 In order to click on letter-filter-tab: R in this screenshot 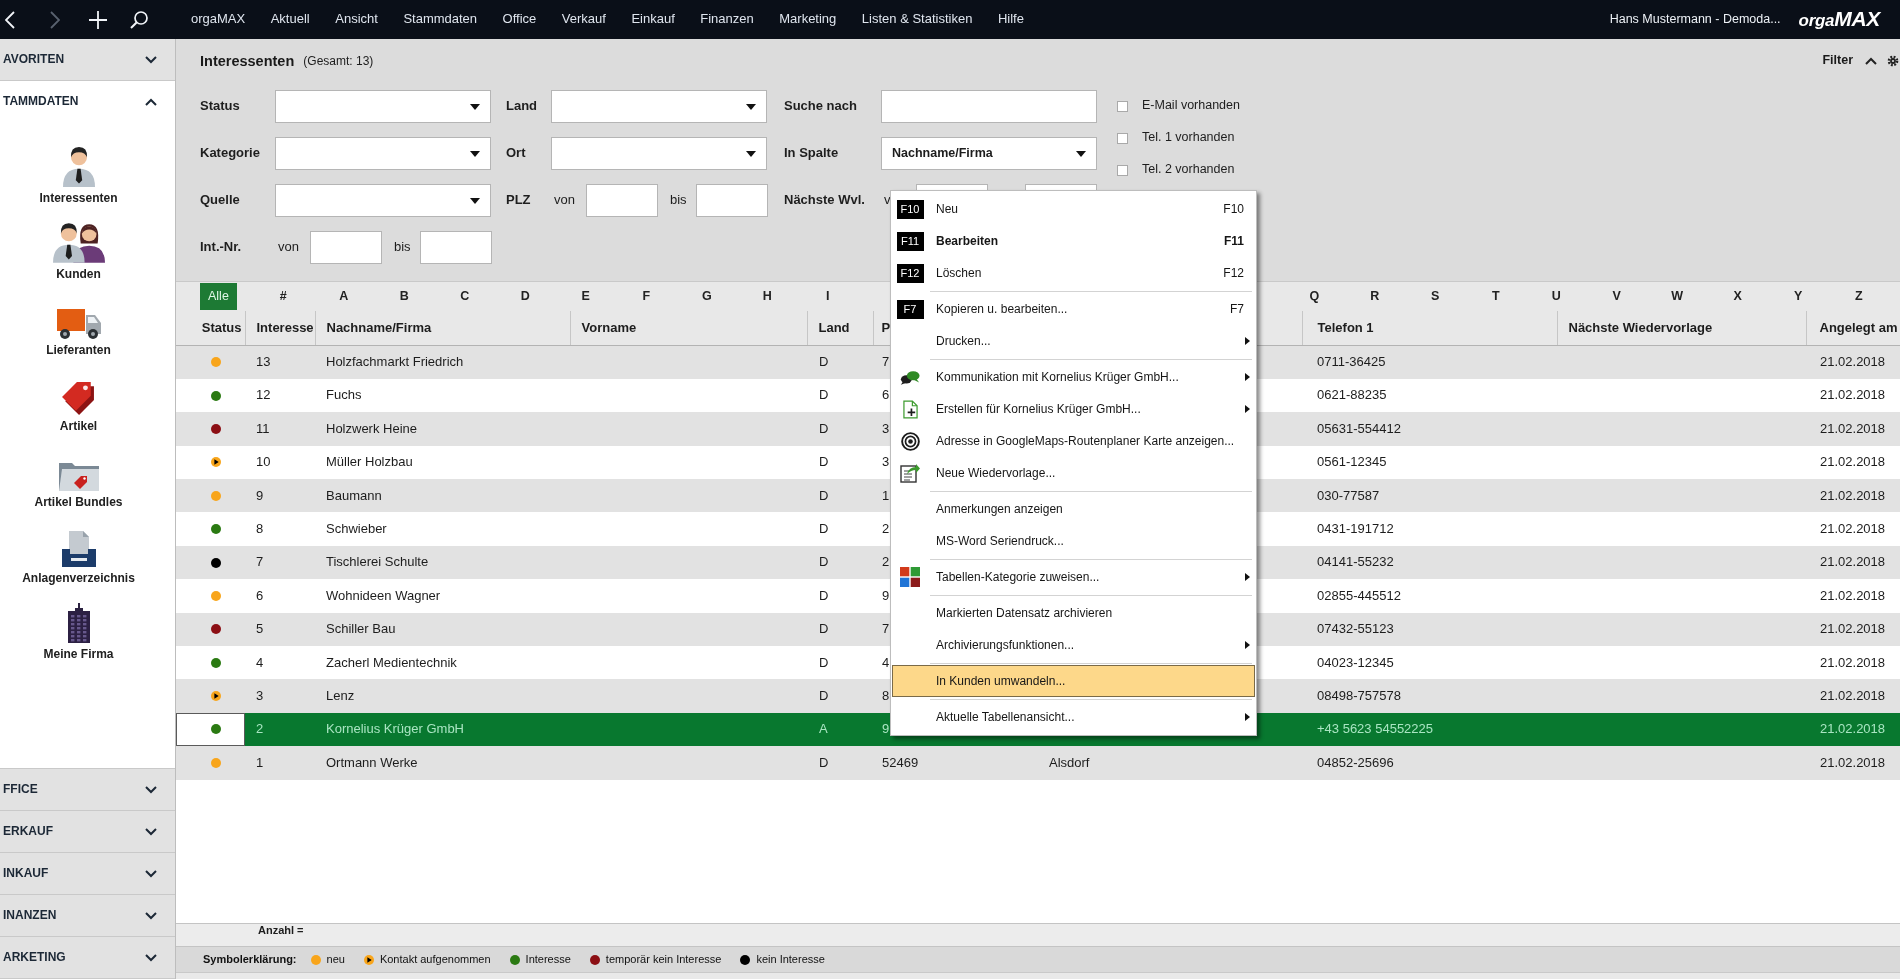, I will do `click(1375, 296)`.